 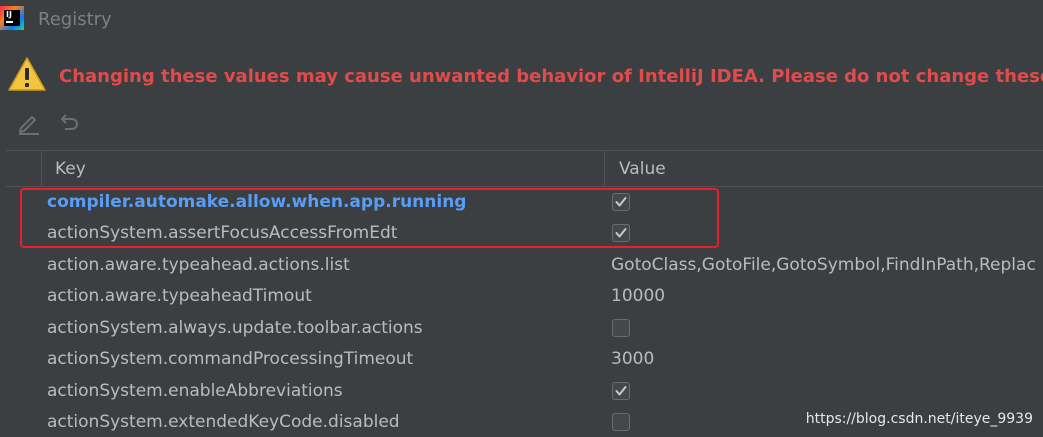 What do you see at coordinates (230, 359) in the screenshot?
I see `row-key: actionSystem.commandProcessingTimeout` at bounding box center [230, 359].